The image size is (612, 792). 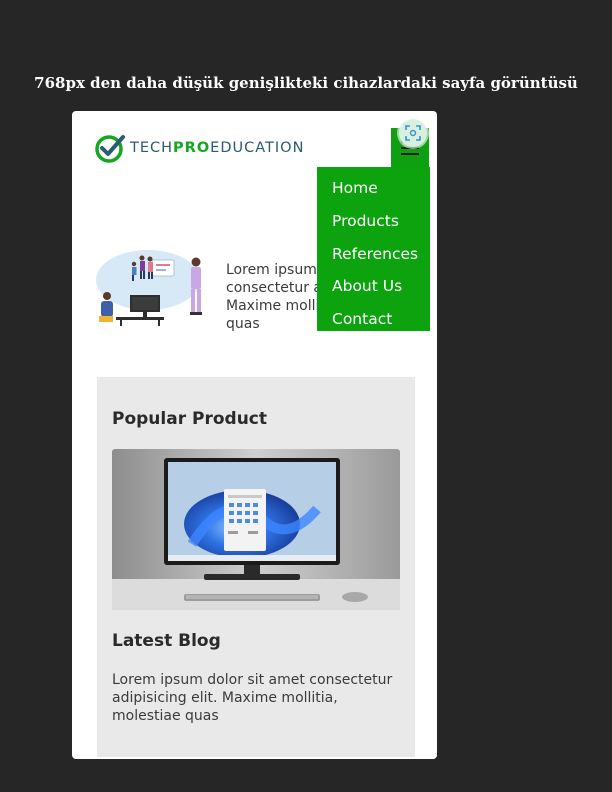 What do you see at coordinates (373, 254) in the screenshot?
I see `menu-item-references: References` at bounding box center [373, 254].